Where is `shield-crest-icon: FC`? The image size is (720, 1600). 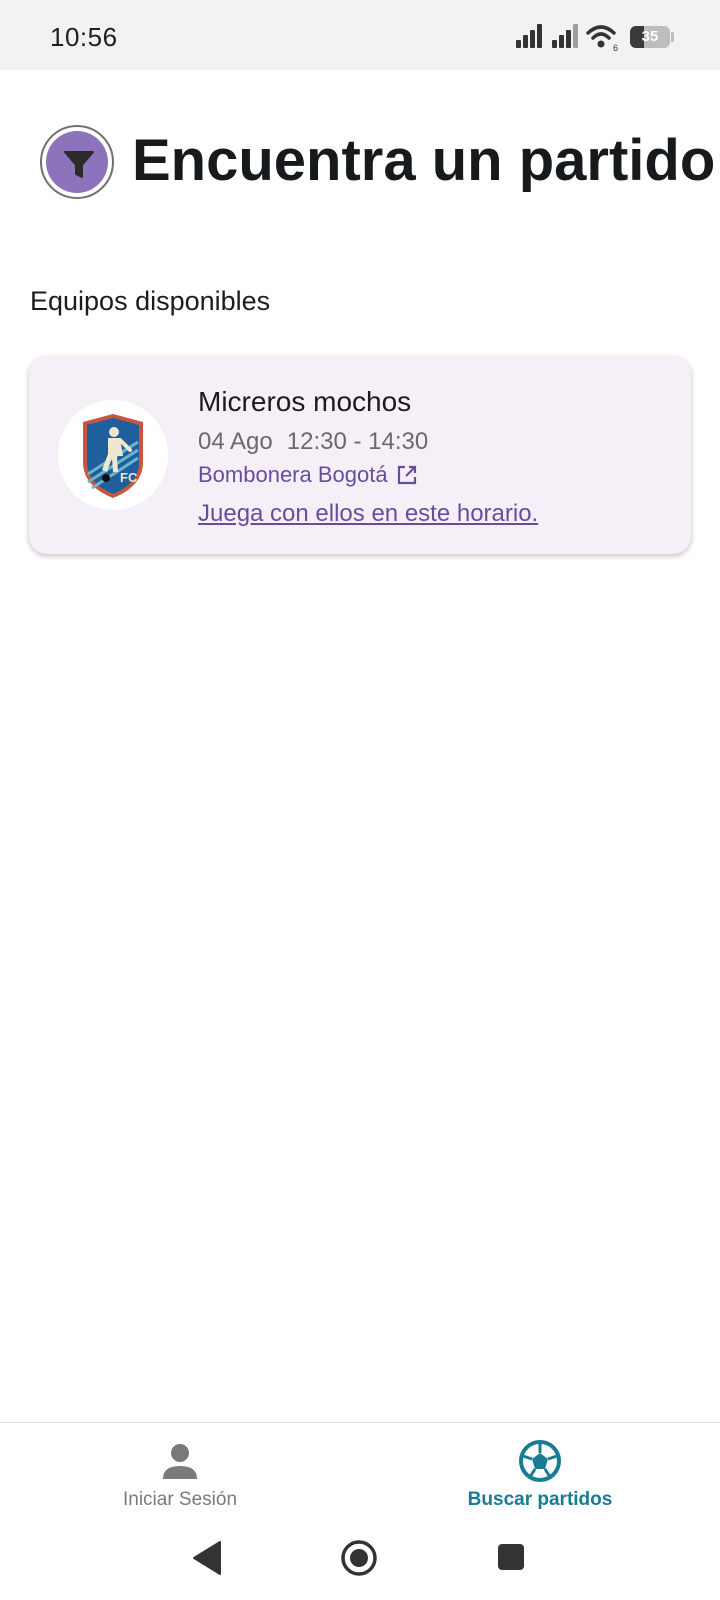 shield-crest-icon: FC is located at coordinates (113, 456).